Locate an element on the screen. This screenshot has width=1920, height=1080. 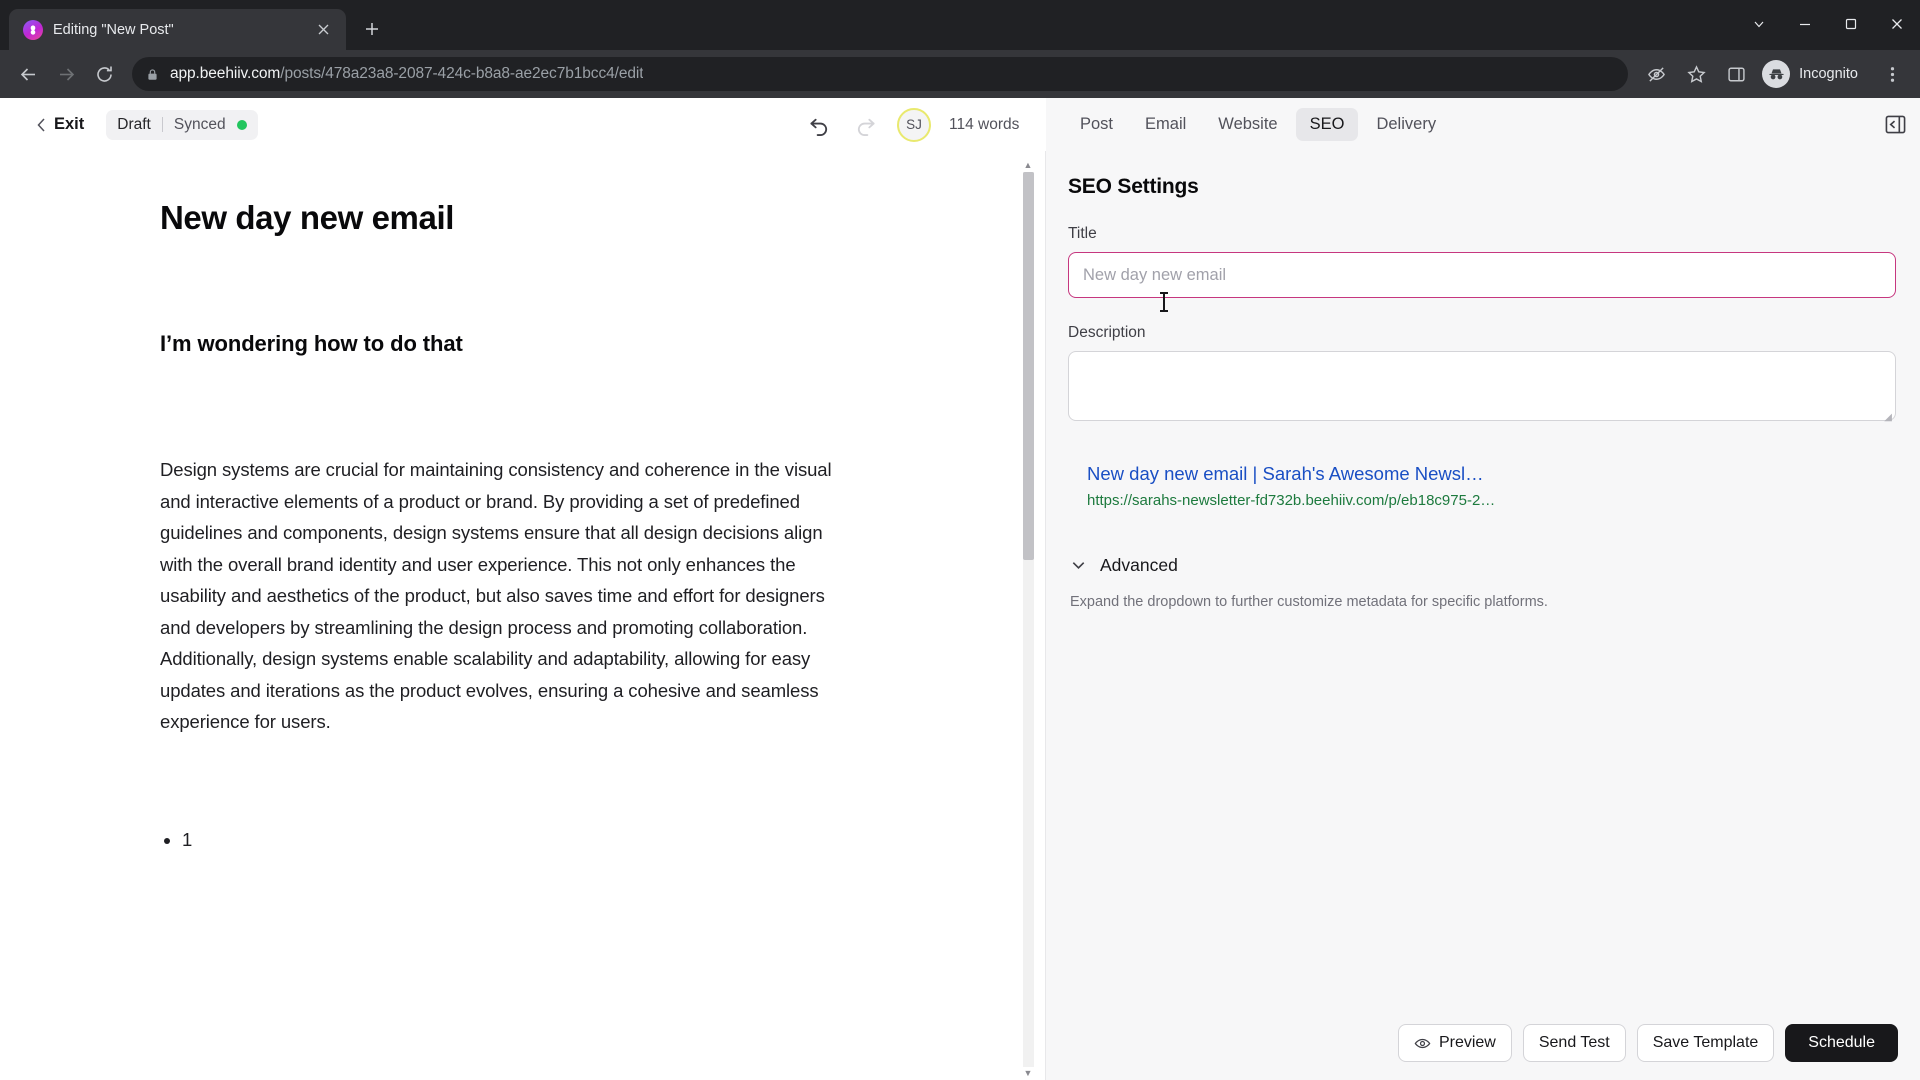
send-test-button: Send Test is located at coordinates (1574, 1043).